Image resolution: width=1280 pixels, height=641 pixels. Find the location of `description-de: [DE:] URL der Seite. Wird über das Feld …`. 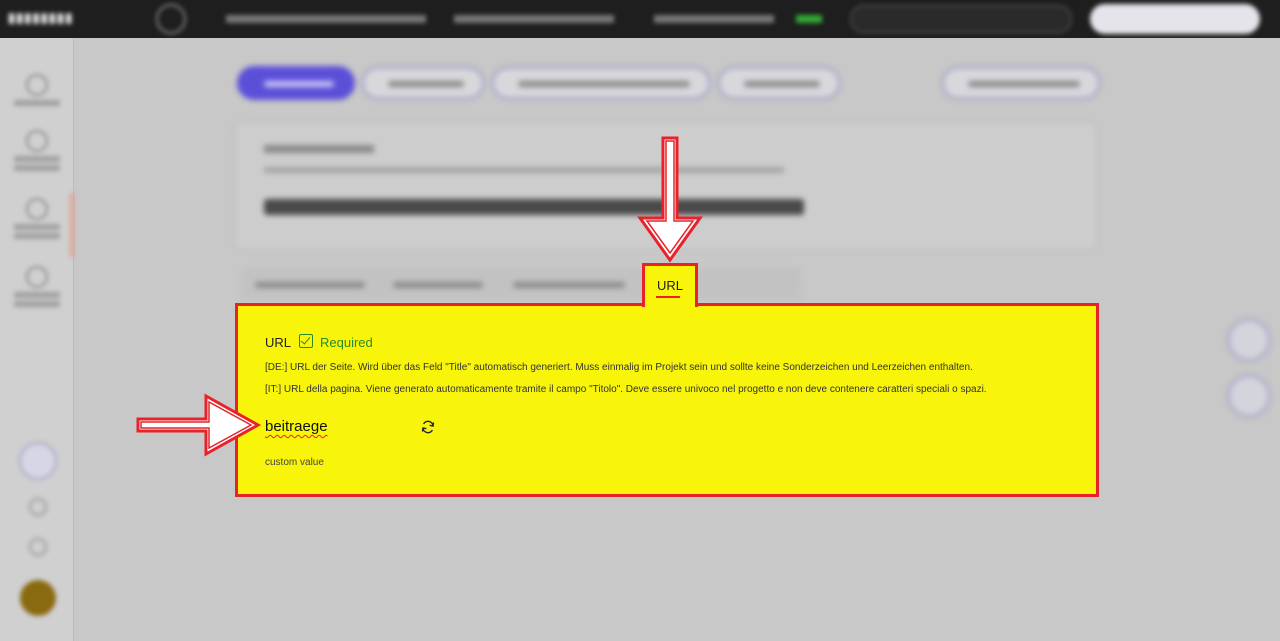

description-de: [DE:] URL der Seite. Wird über das Feld … is located at coordinates (619, 367).